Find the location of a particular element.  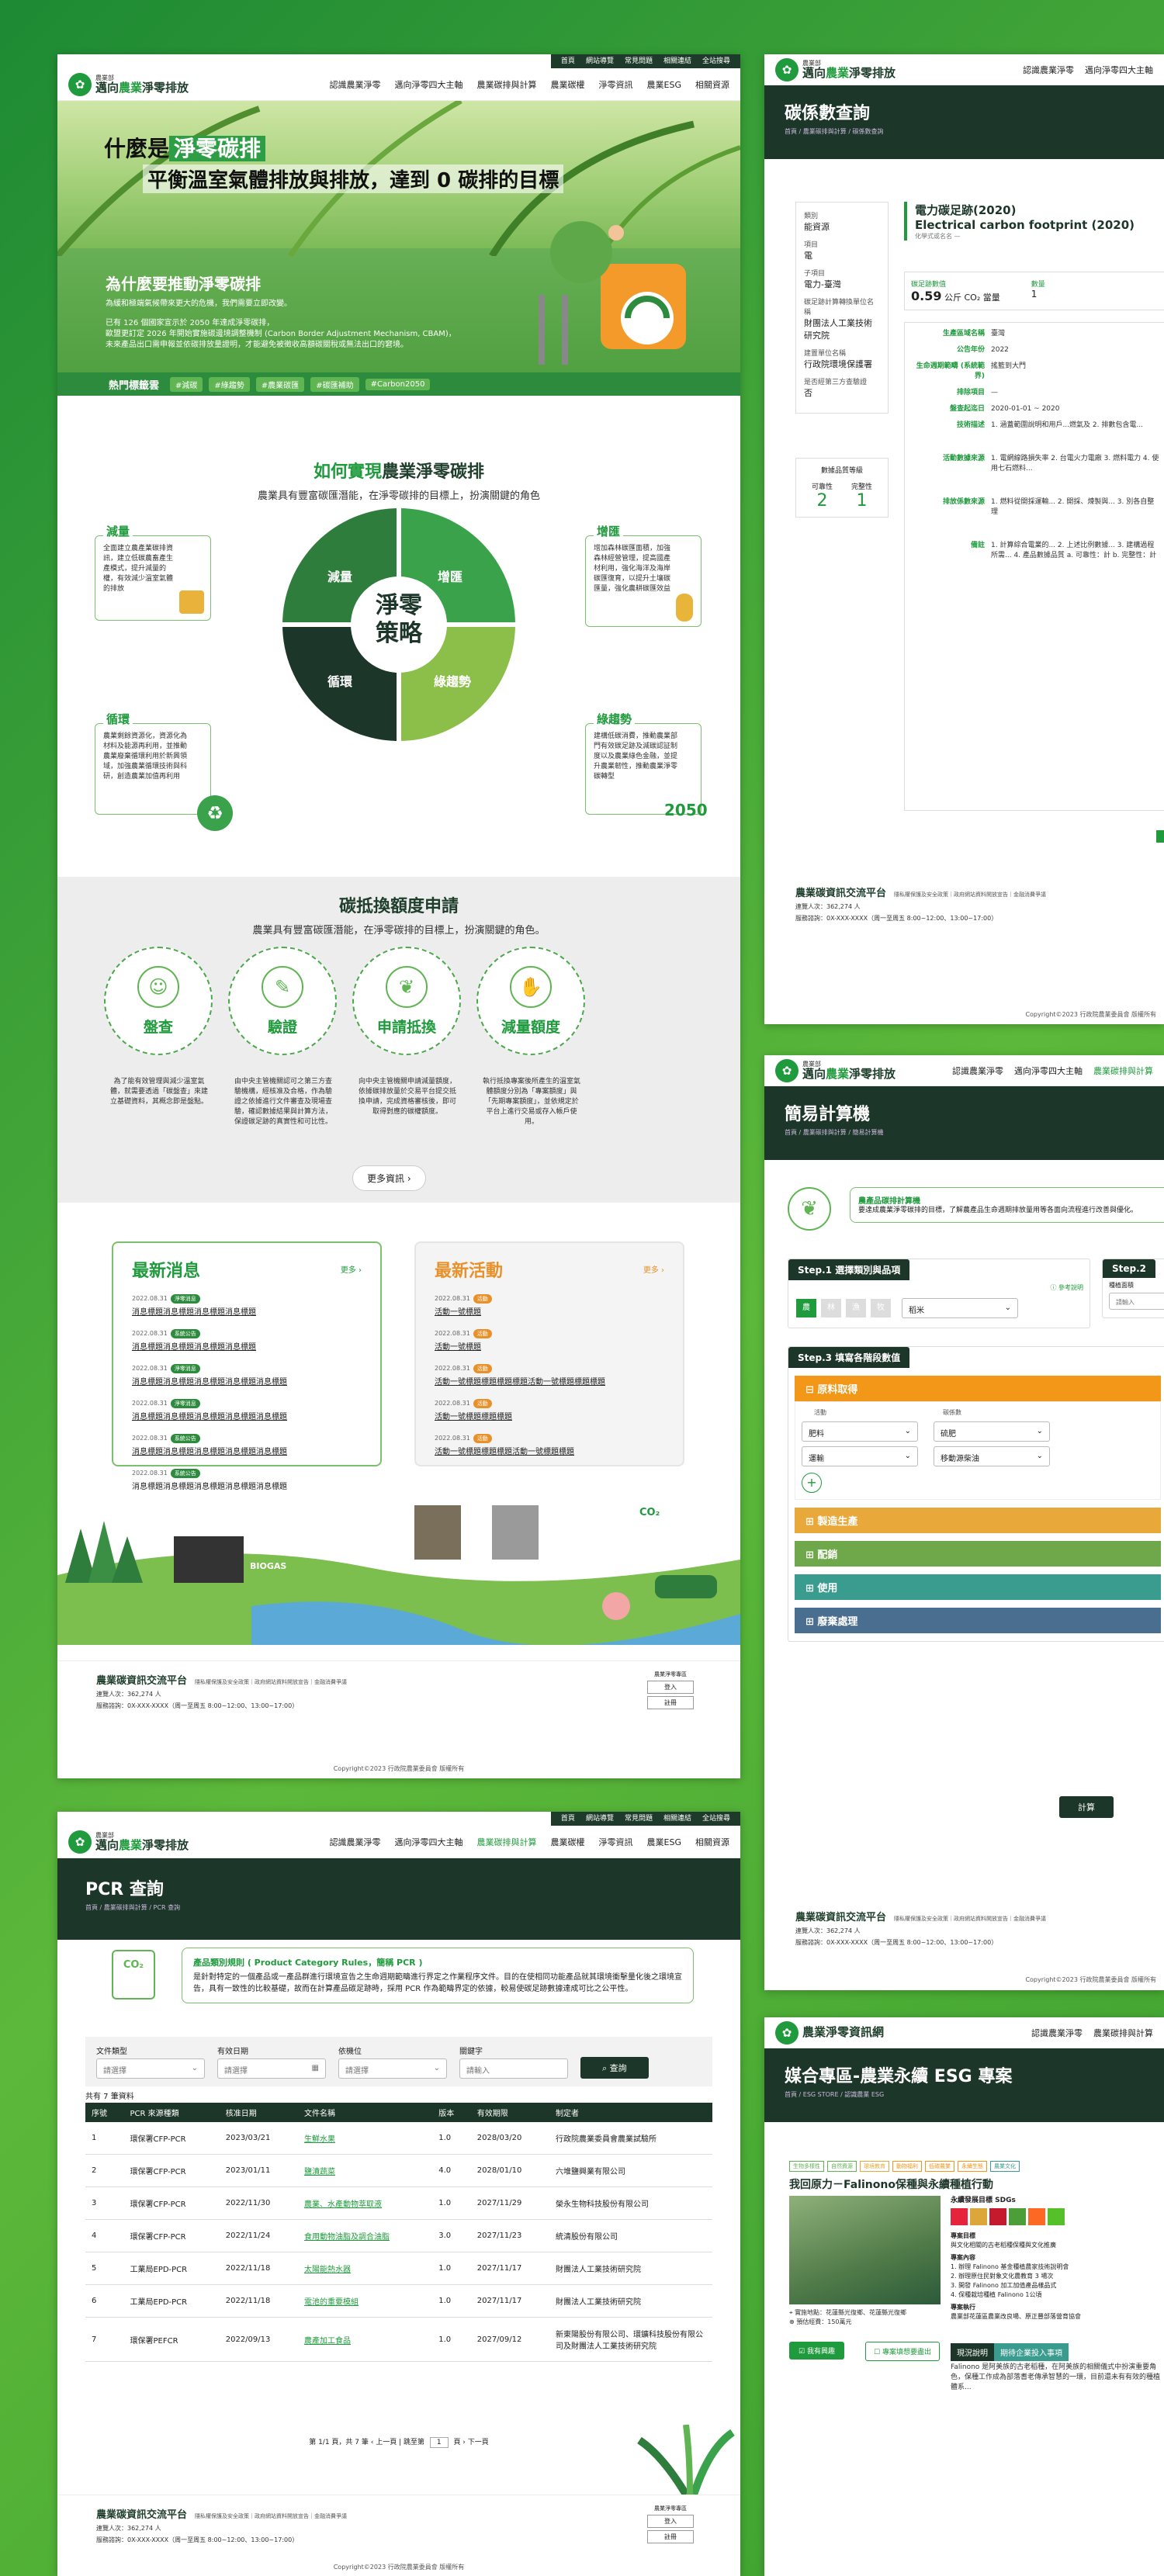

document-link: 食用動物油脂及調合油脂 is located at coordinates (347, 2237).